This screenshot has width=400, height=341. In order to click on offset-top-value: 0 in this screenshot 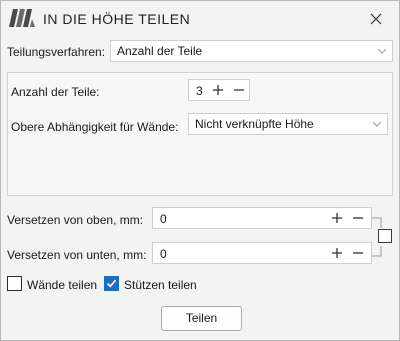, I will do `click(163, 219)`.